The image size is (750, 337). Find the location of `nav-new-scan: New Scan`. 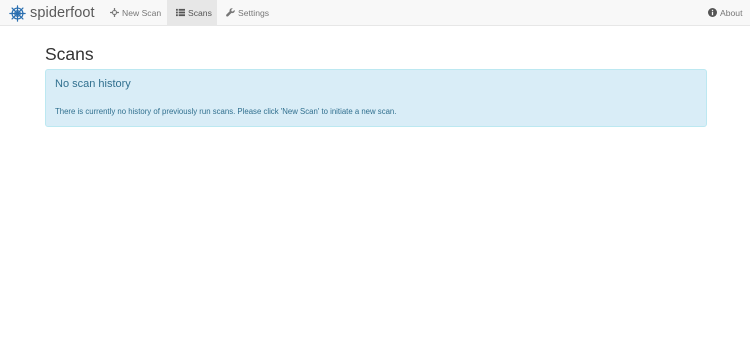

nav-new-scan: New Scan is located at coordinates (135, 12).